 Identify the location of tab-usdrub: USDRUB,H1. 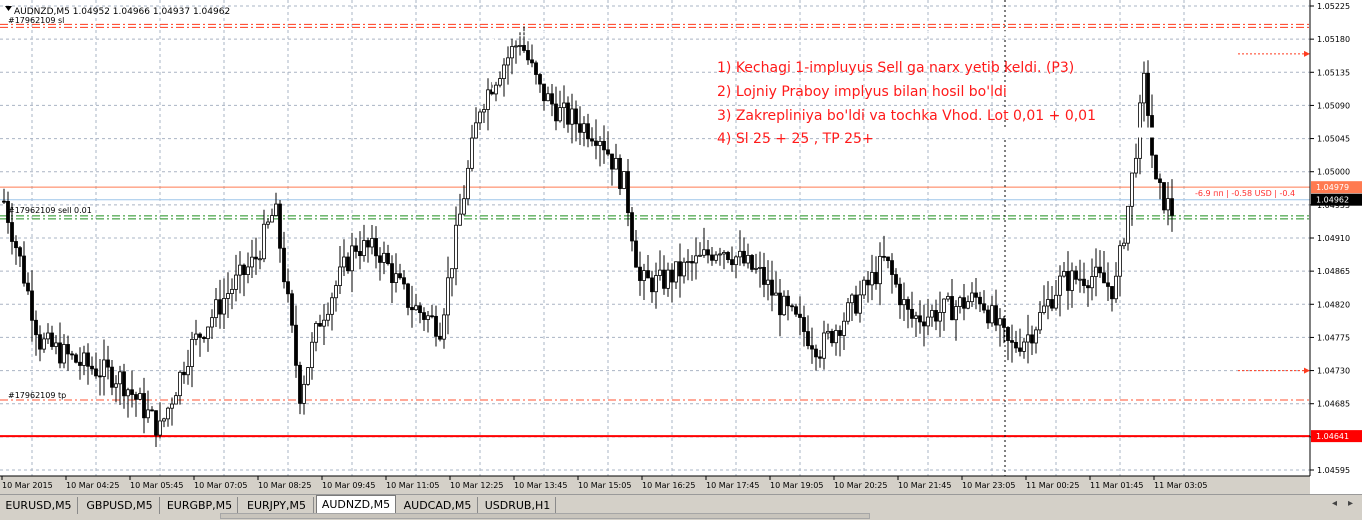
(518, 505).